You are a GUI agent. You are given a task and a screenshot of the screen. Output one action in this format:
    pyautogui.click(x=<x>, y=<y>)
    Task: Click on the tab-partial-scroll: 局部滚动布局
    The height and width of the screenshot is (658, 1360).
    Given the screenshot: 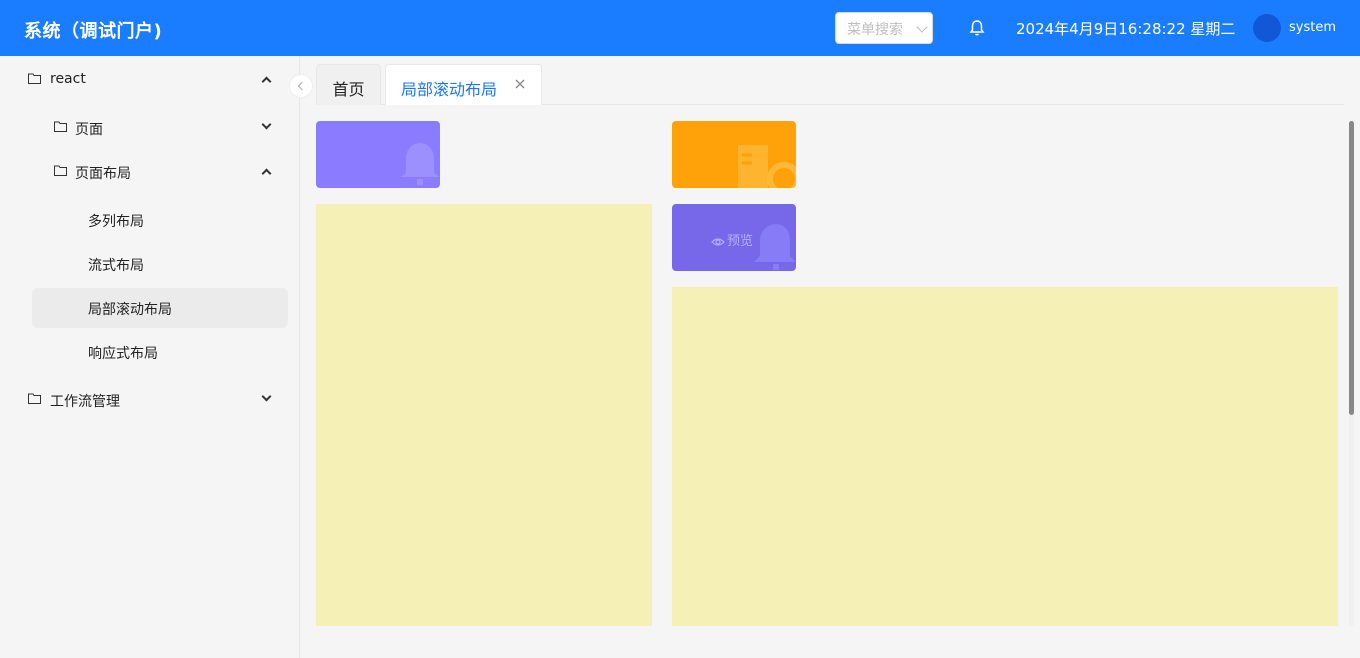 What is the action you would take?
    pyautogui.click(x=463, y=84)
    